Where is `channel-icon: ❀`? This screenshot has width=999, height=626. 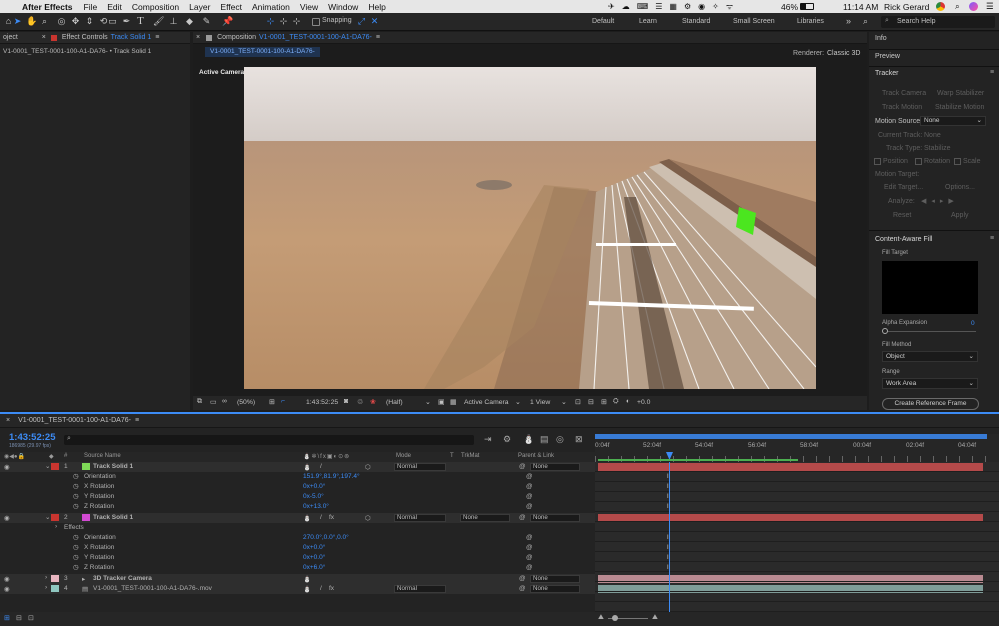
channel-icon: ❀ is located at coordinates (373, 402).